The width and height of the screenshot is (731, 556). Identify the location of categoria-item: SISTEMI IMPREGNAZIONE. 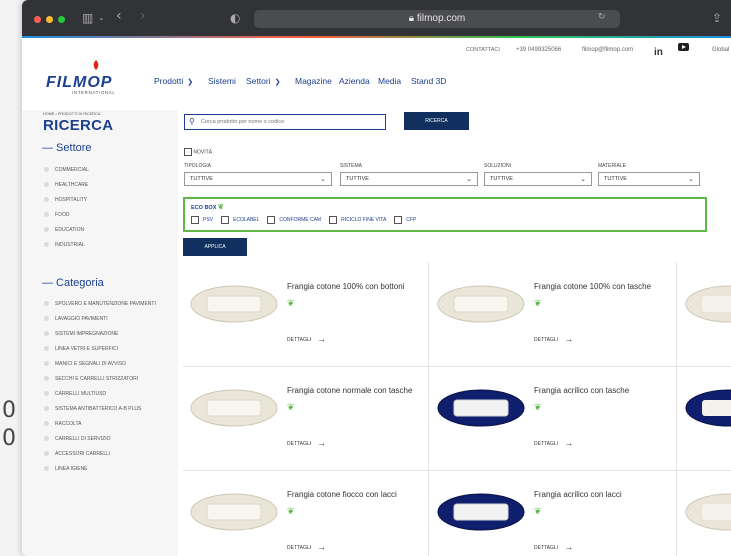
(100, 333).